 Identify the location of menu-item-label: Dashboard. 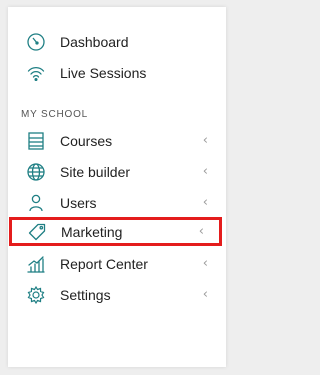
(94, 41).